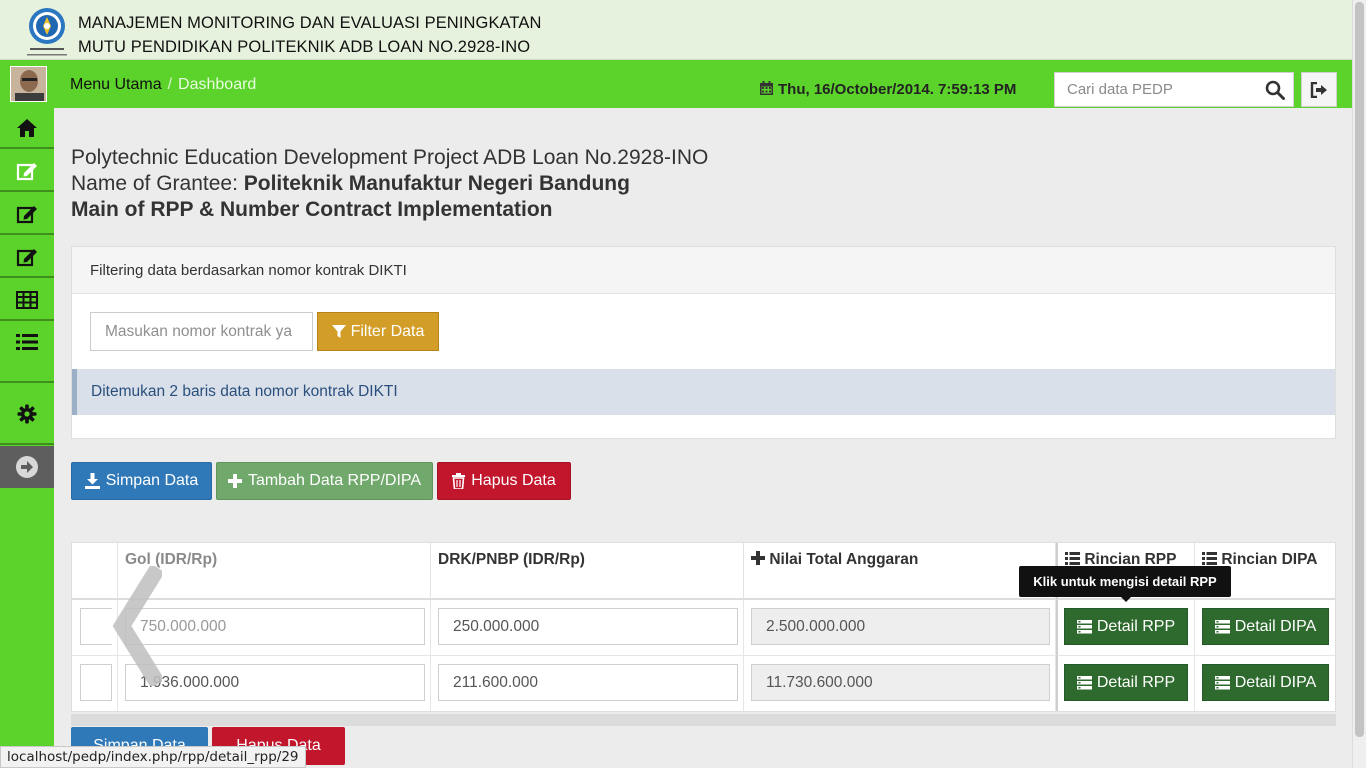 This screenshot has height=768, width=1366. I want to click on total-input: 11.730.600.000, so click(900, 682).